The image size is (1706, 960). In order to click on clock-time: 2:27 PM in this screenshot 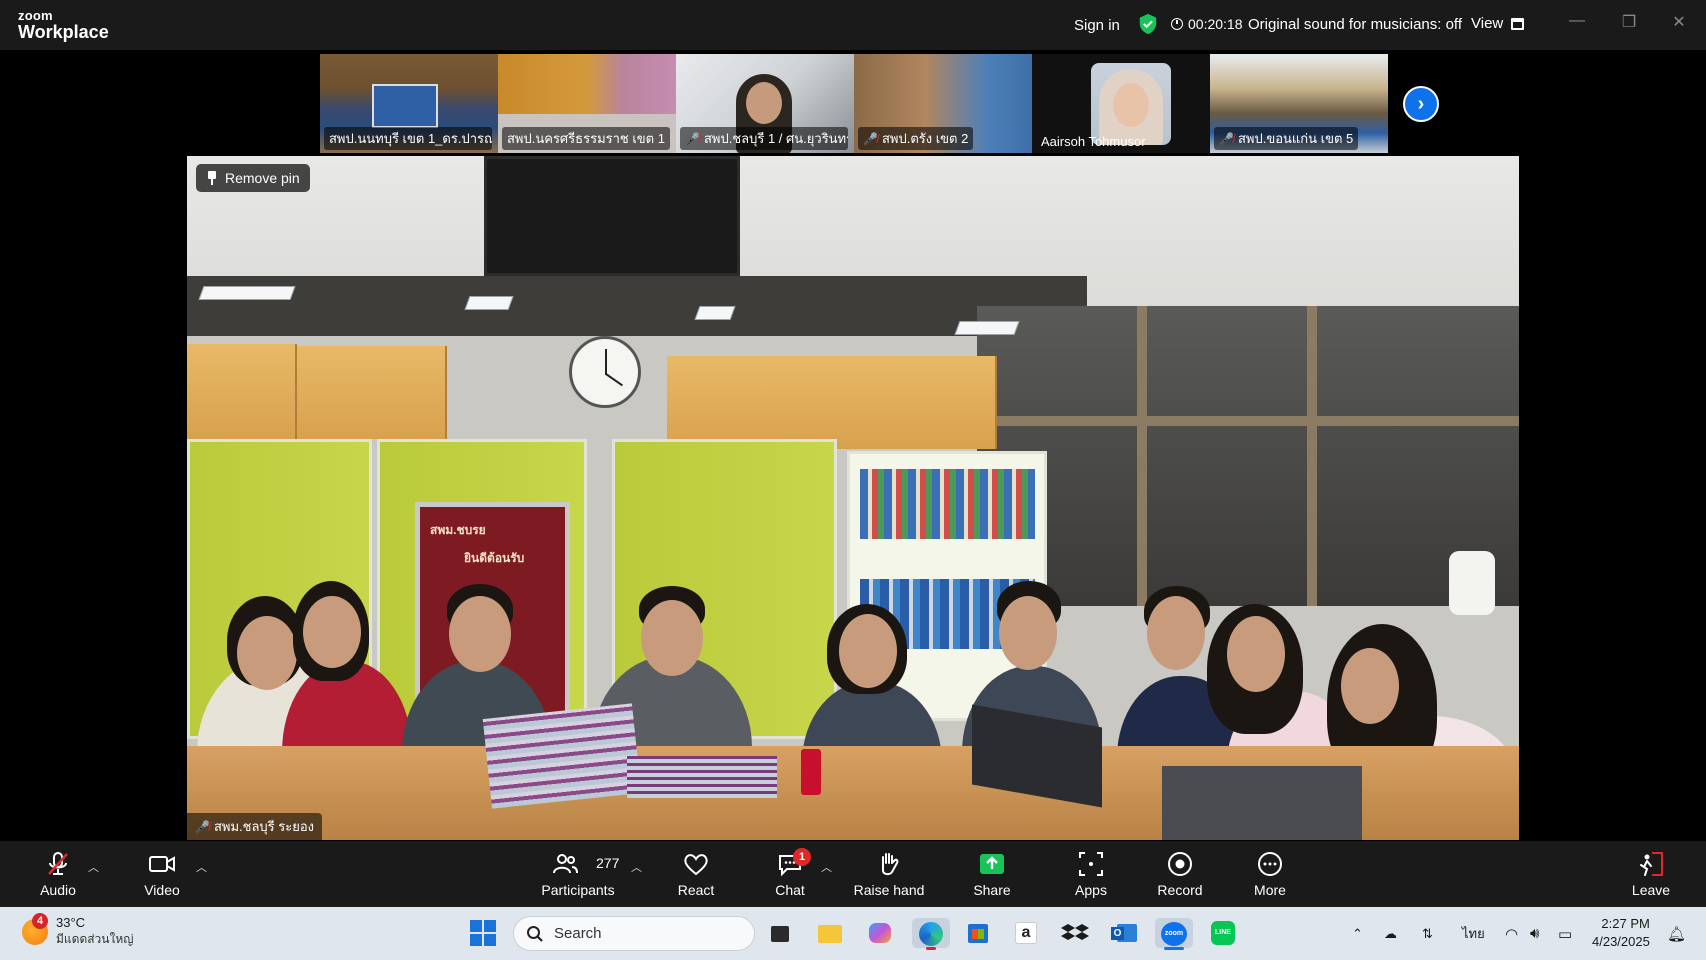, I will do `click(1625, 923)`.